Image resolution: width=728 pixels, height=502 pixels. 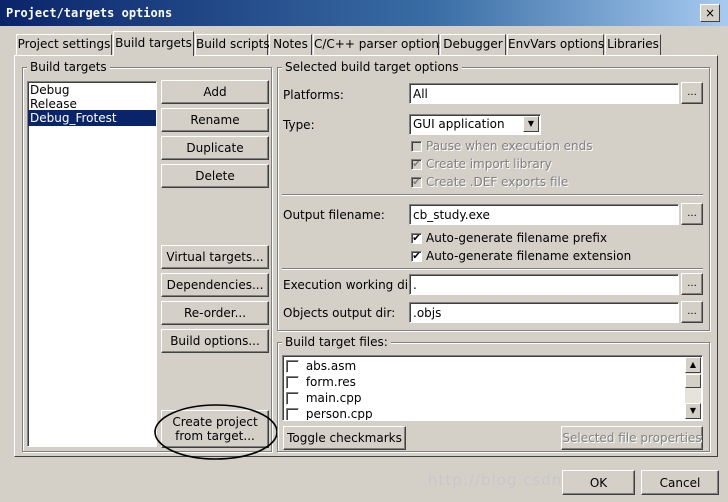 I want to click on files-scrollbar: ▲ ▼, so click(x=693, y=388).